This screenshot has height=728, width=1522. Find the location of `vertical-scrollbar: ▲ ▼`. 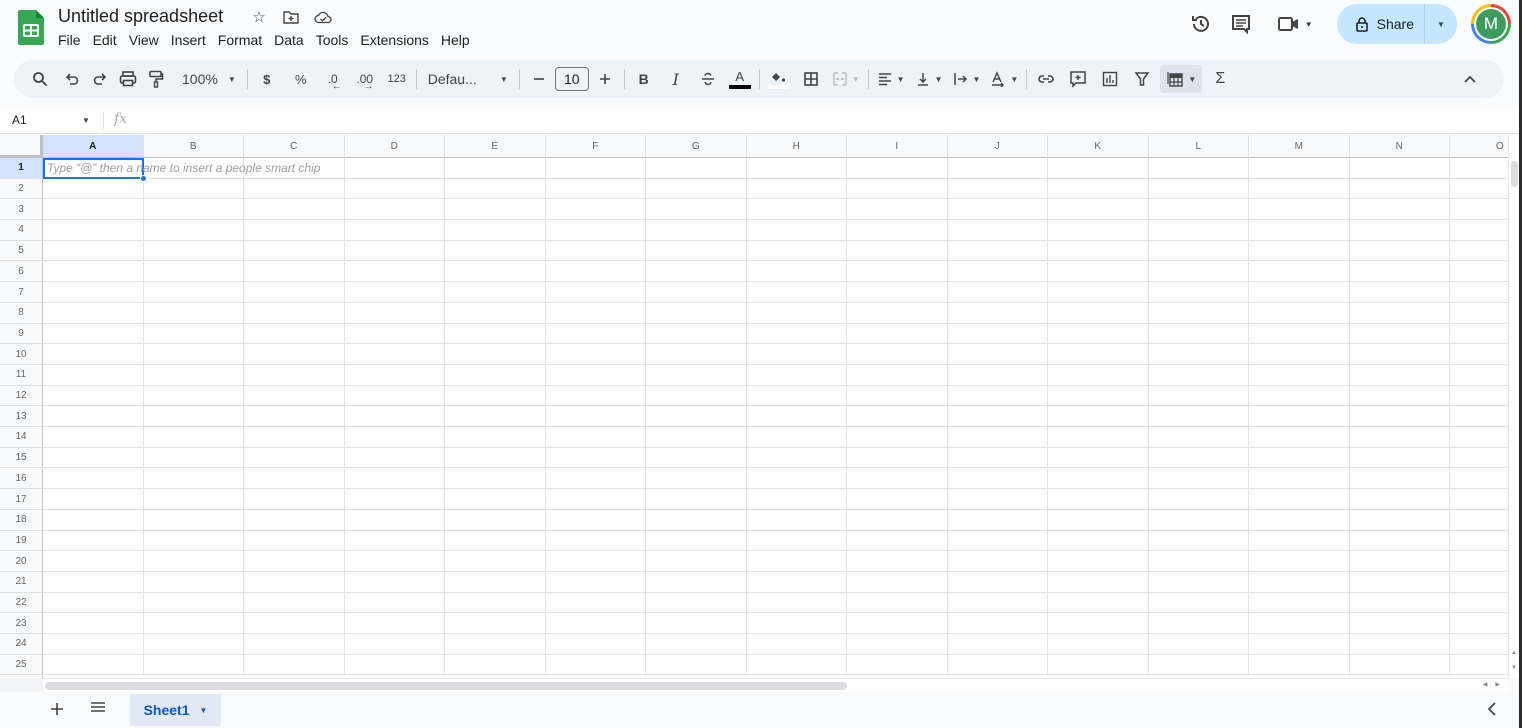

vertical-scrollbar: ▲ ▼ is located at coordinates (1513, 406).